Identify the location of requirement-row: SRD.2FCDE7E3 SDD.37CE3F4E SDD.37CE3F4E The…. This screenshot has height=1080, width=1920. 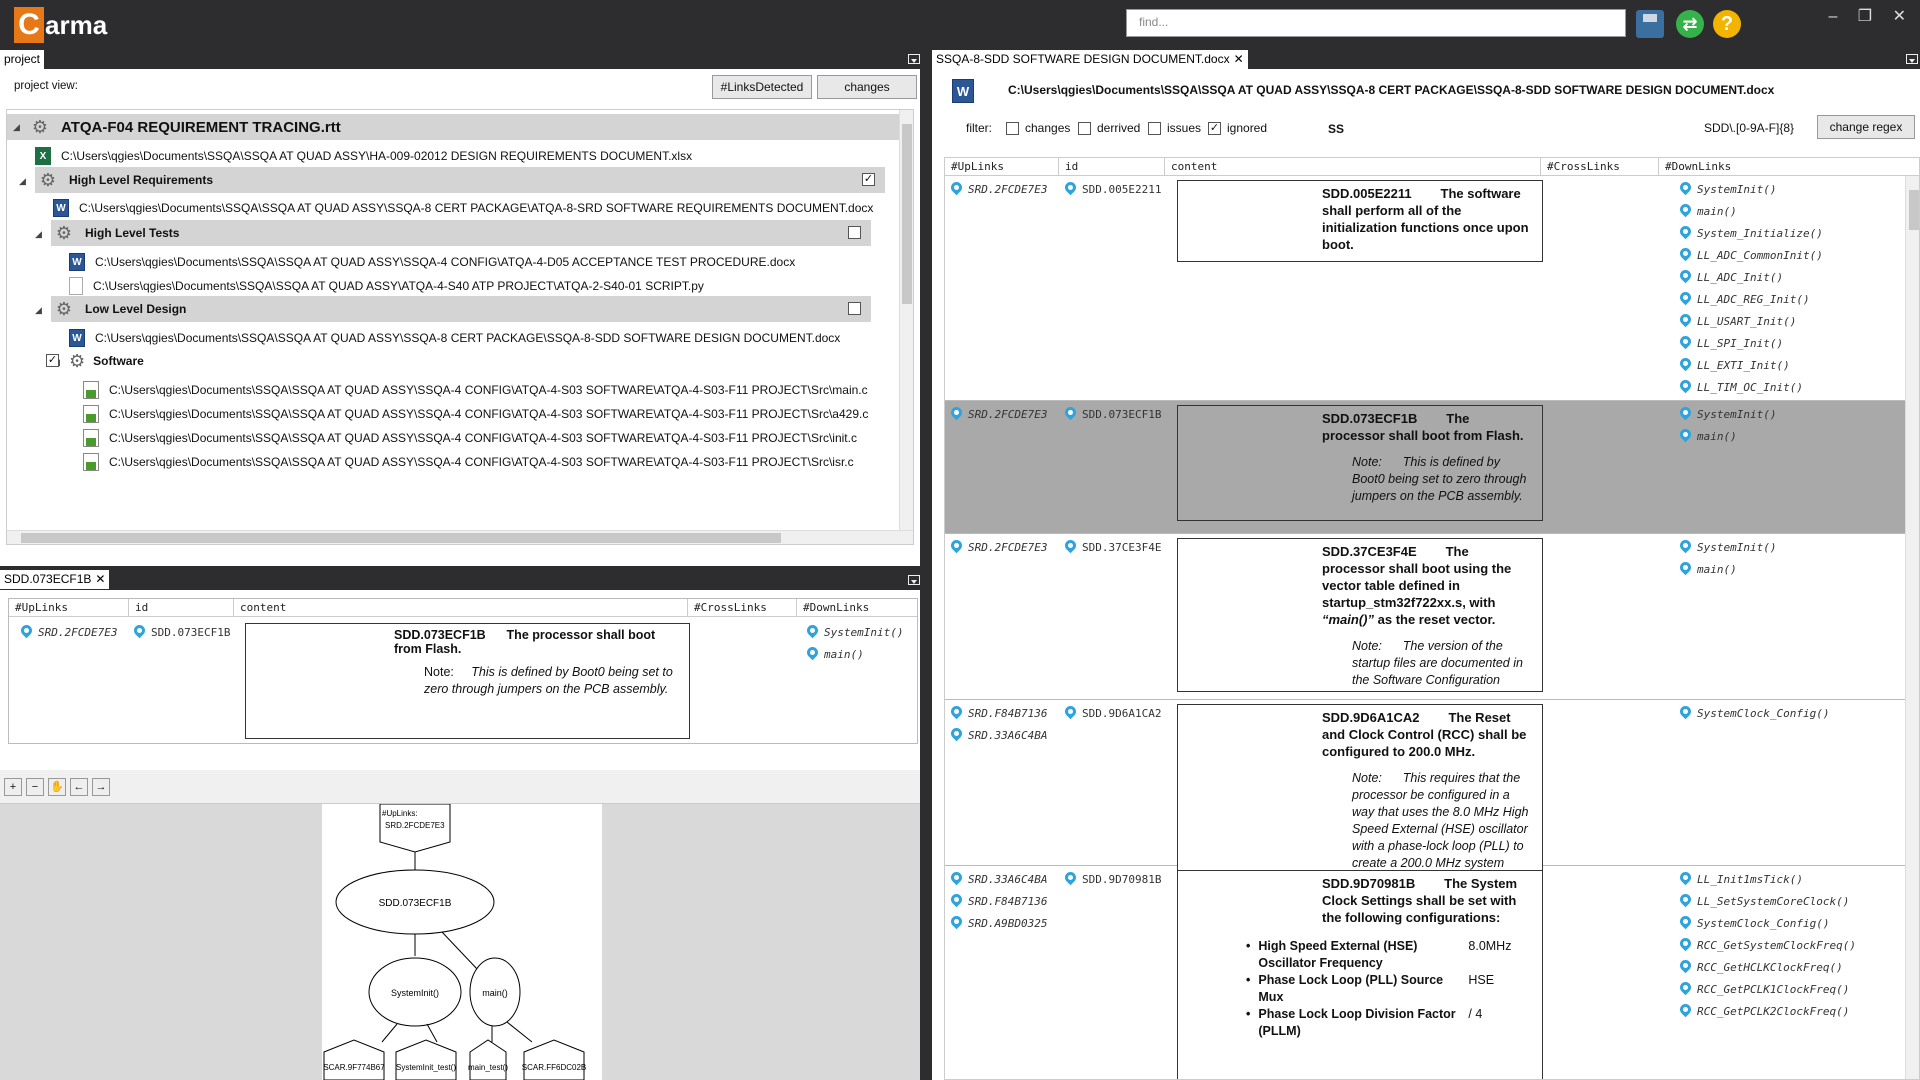
(1425, 617).